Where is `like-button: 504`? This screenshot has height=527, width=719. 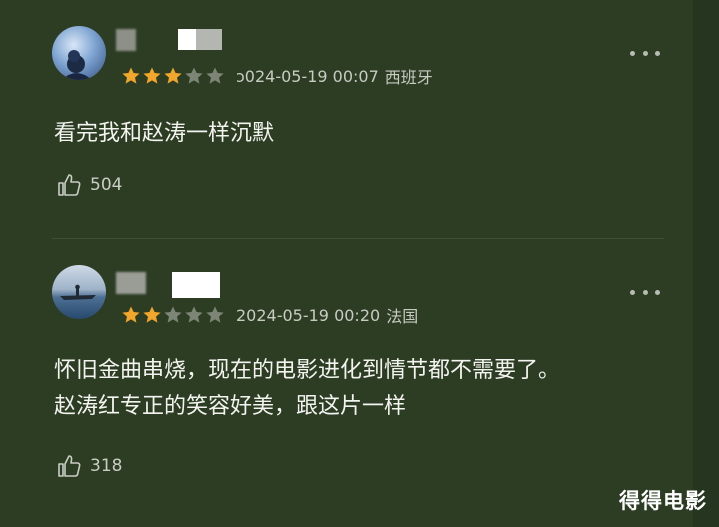 like-button: 504 is located at coordinates (89, 185).